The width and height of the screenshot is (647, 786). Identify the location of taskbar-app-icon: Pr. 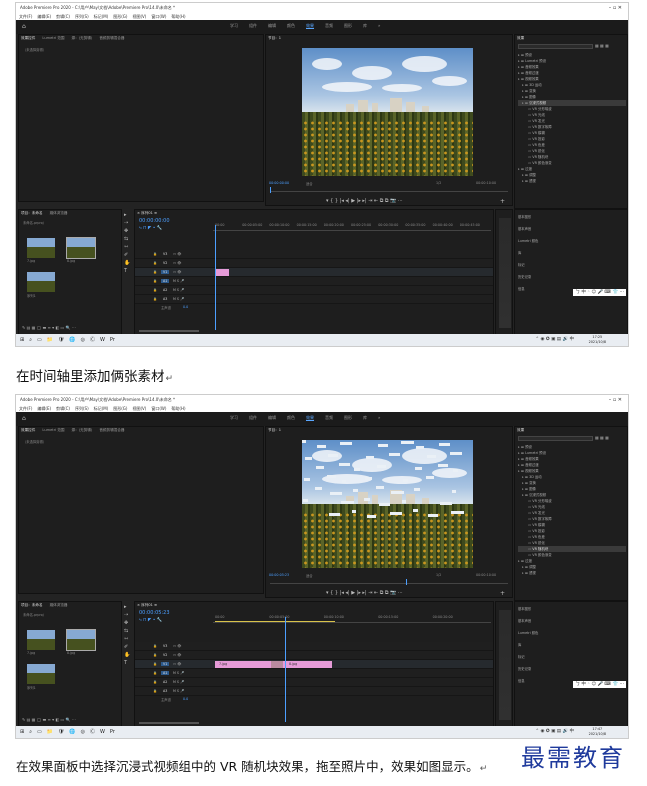
(112, 340).